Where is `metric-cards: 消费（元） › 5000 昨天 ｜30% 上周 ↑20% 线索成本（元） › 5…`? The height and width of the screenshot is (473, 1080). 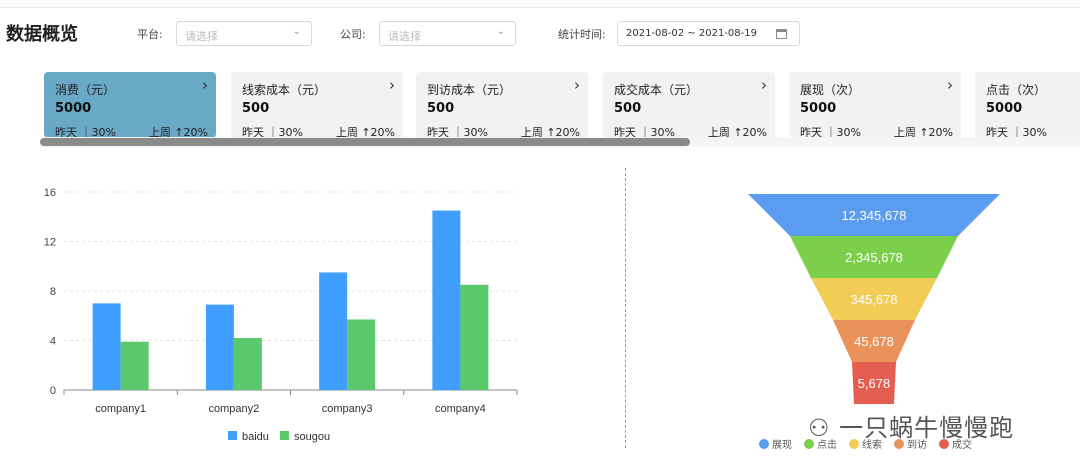
metric-cards: 消费（元） › 5000 昨天 ｜30% 上周 ↑20% 线索成本（元） › 5… is located at coordinates (562, 108).